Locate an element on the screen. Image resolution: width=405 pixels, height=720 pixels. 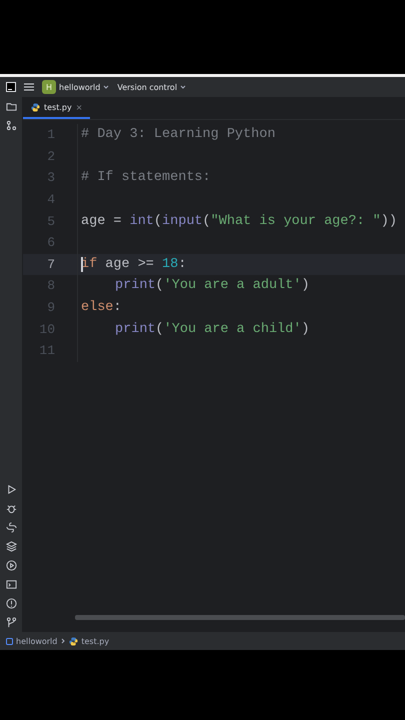
code-line: age = int(input("What is your age?: ")) is located at coordinates (239, 221).